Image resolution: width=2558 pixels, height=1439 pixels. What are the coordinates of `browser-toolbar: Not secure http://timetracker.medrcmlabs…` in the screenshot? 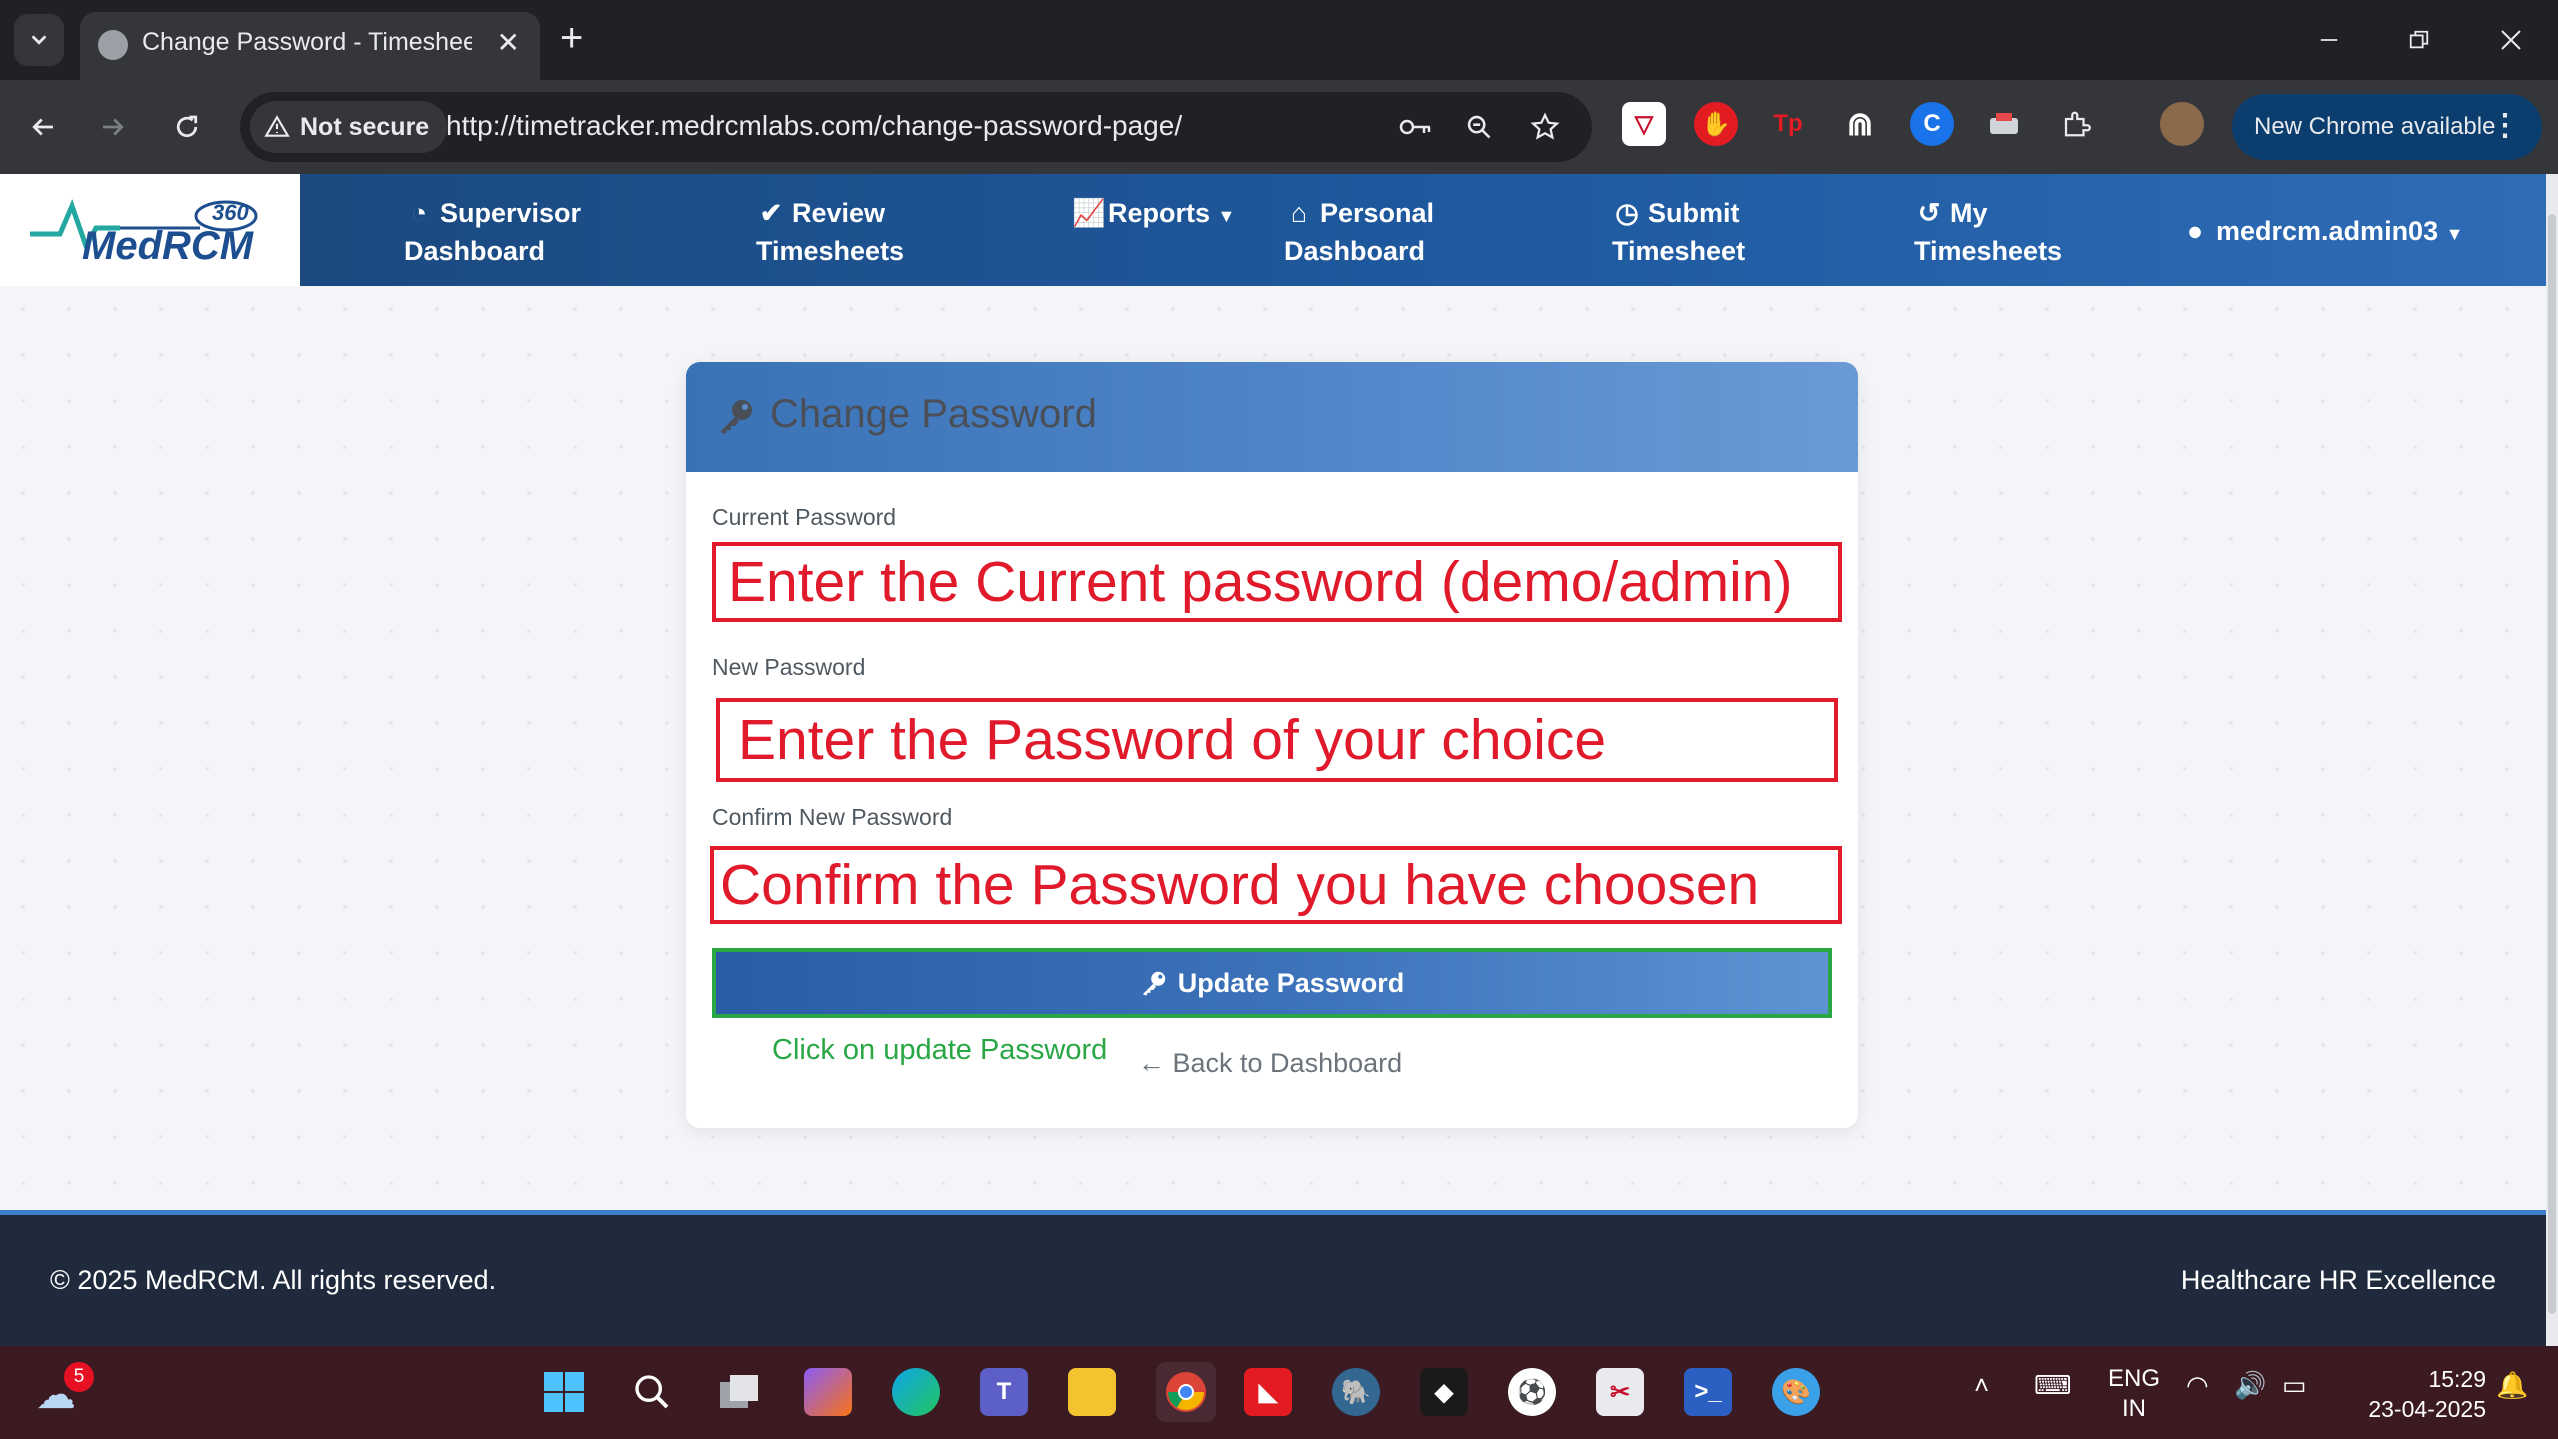 It's located at (1279, 127).